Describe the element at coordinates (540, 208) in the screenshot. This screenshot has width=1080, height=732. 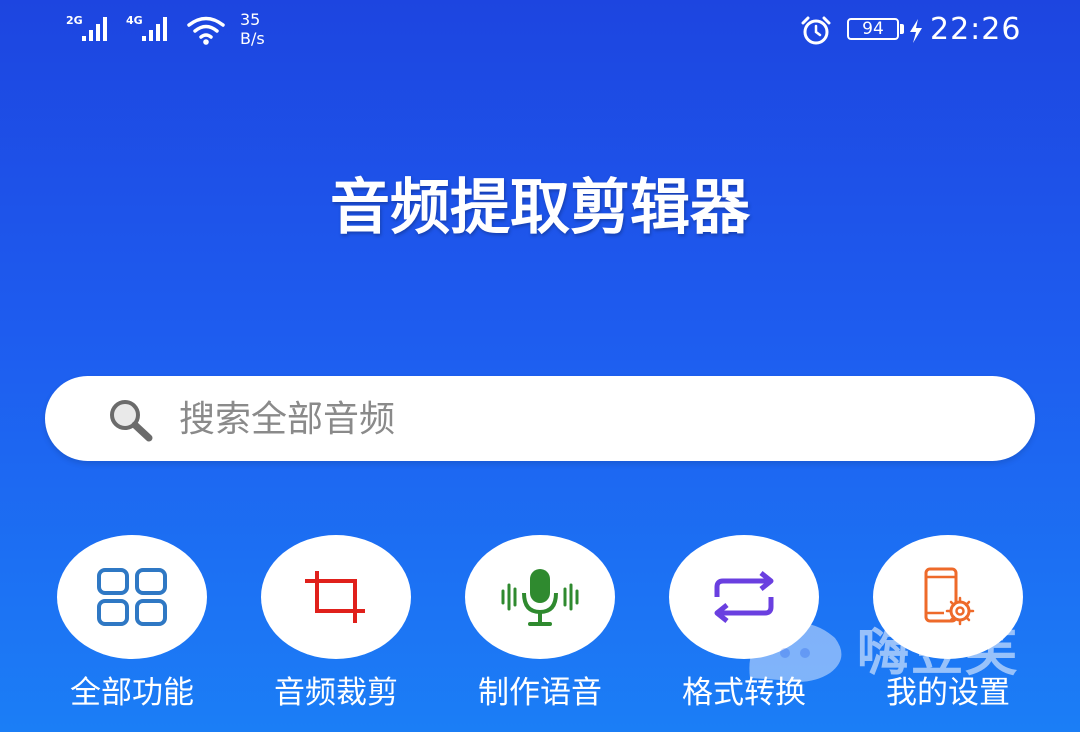
I see `app-title: 音频提取剪辑器` at that location.